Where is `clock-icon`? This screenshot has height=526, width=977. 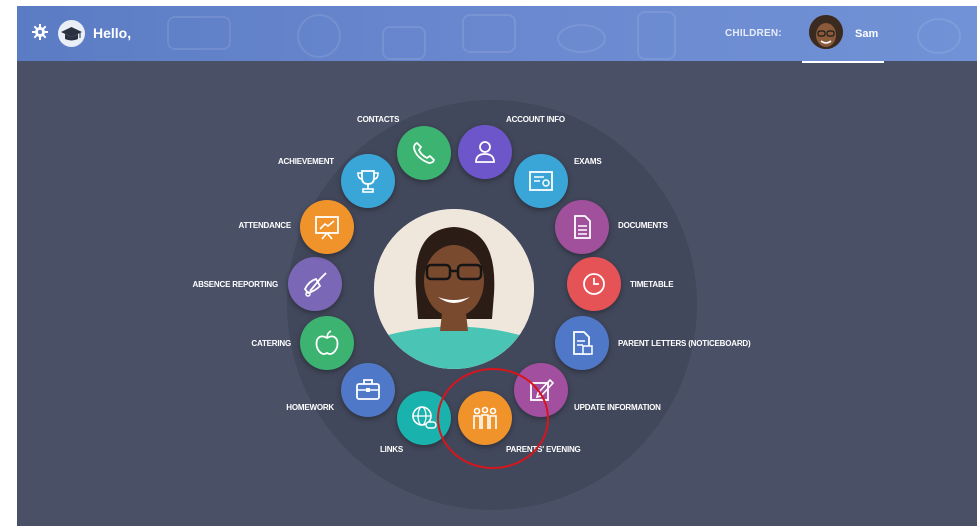 clock-icon is located at coordinates (594, 284).